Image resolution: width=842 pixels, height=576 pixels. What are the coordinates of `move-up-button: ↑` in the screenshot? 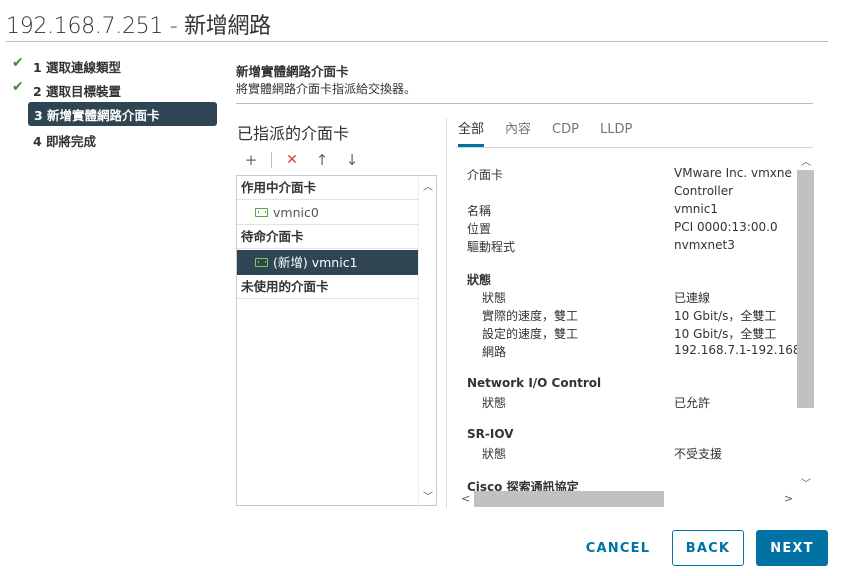 It's located at (322, 160).